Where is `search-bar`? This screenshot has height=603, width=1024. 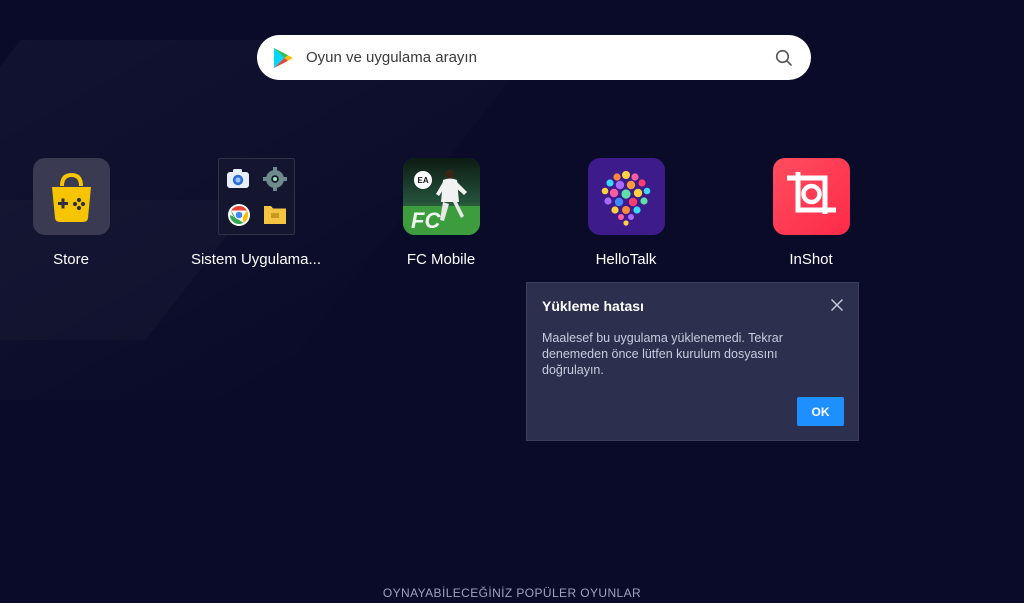 search-bar is located at coordinates (534, 57).